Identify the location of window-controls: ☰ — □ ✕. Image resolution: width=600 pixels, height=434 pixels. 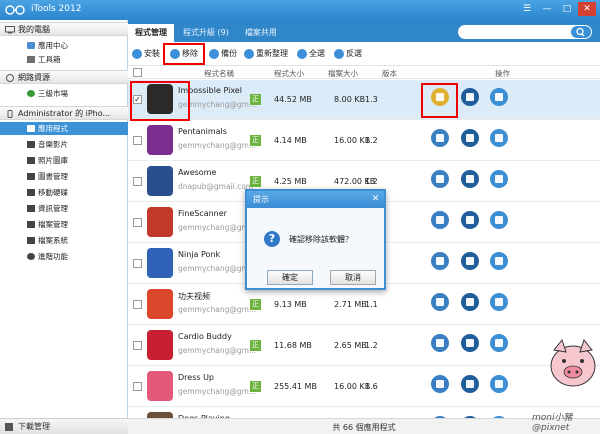
(557, 9).